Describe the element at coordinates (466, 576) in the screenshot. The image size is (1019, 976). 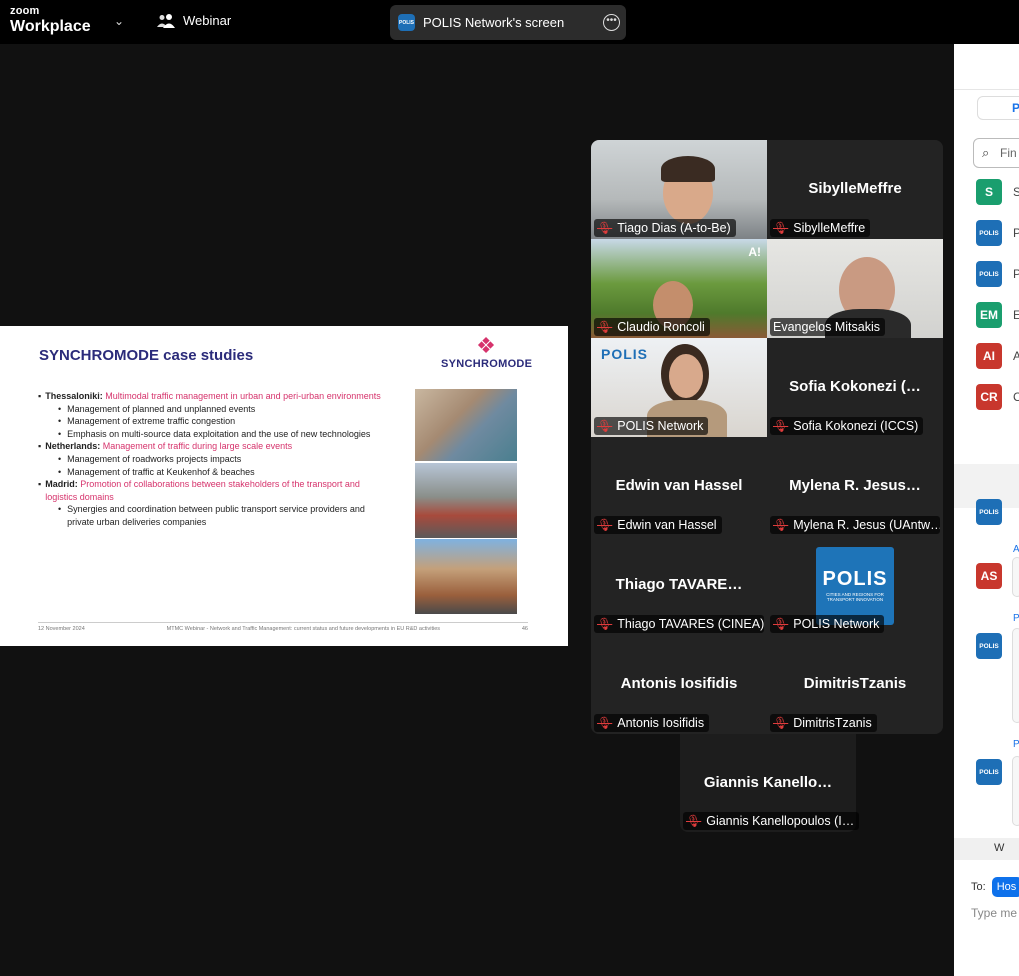
I see `madrid-photo` at that location.